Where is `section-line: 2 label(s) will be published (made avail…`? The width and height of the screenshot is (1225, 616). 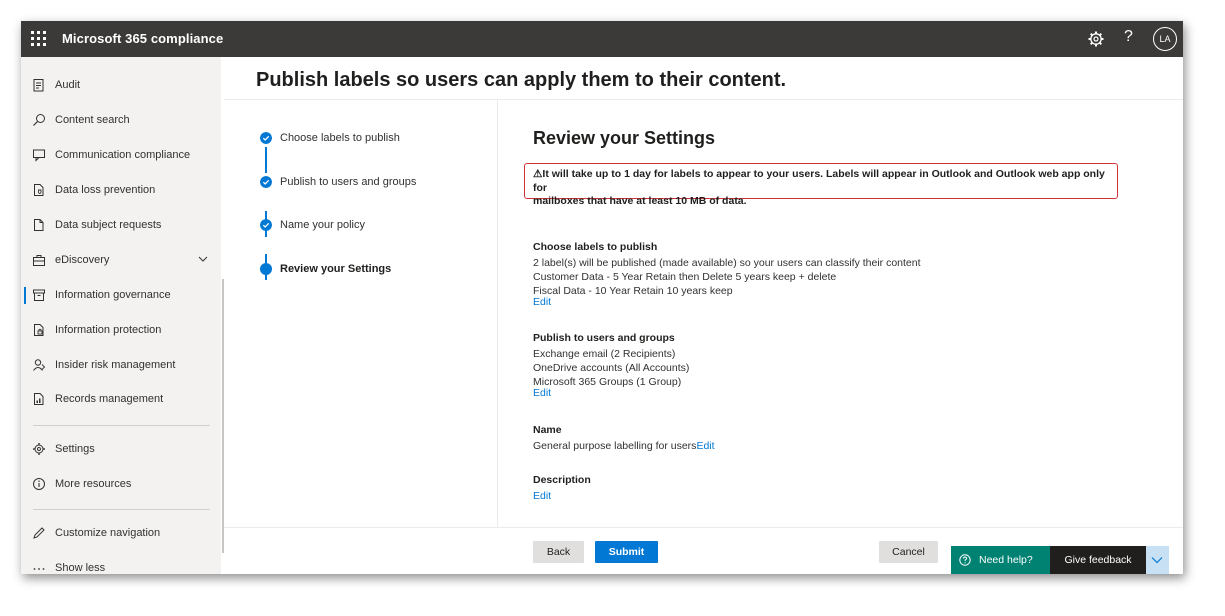 section-line: 2 label(s) will be published (made avail… is located at coordinates (727, 263).